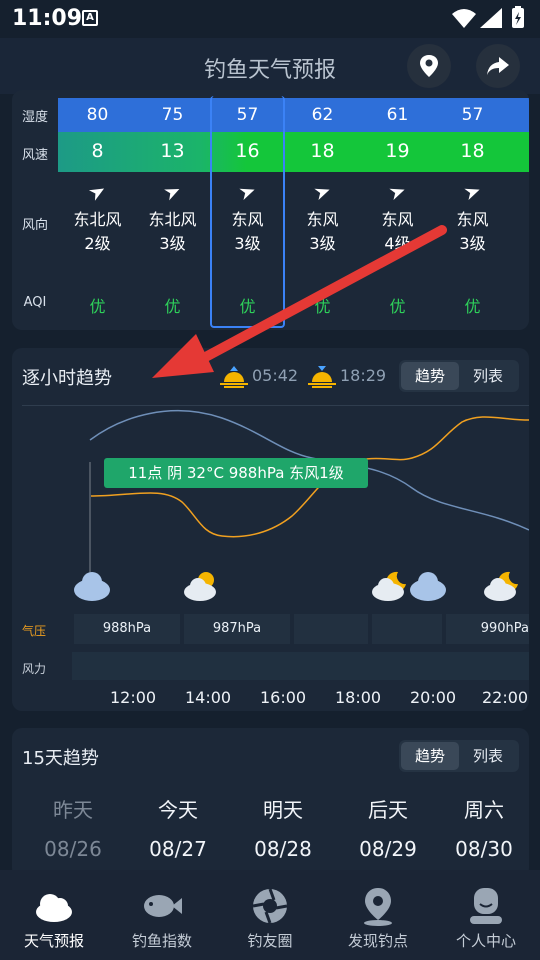  What do you see at coordinates (90, 18) in the screenshot?
I see `notification-a-icon: A` at bounding box center [90, 18].